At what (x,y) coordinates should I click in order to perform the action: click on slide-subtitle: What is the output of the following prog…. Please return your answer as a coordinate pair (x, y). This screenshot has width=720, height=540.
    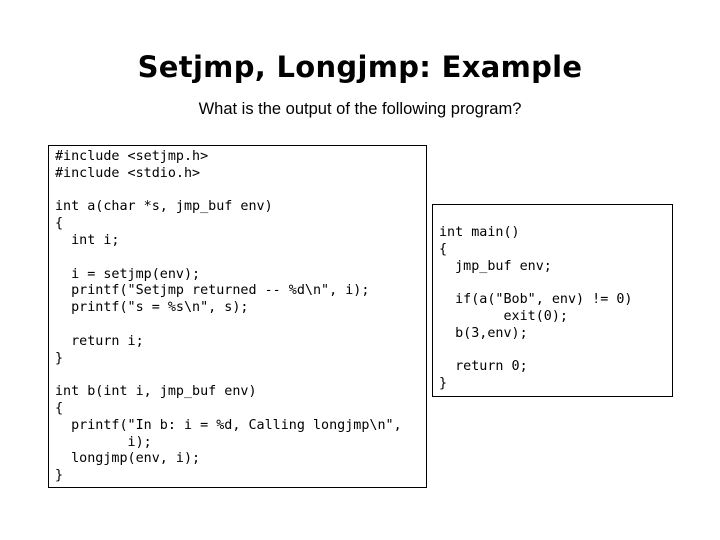
    Looking at the image, I should click on (360, 109).